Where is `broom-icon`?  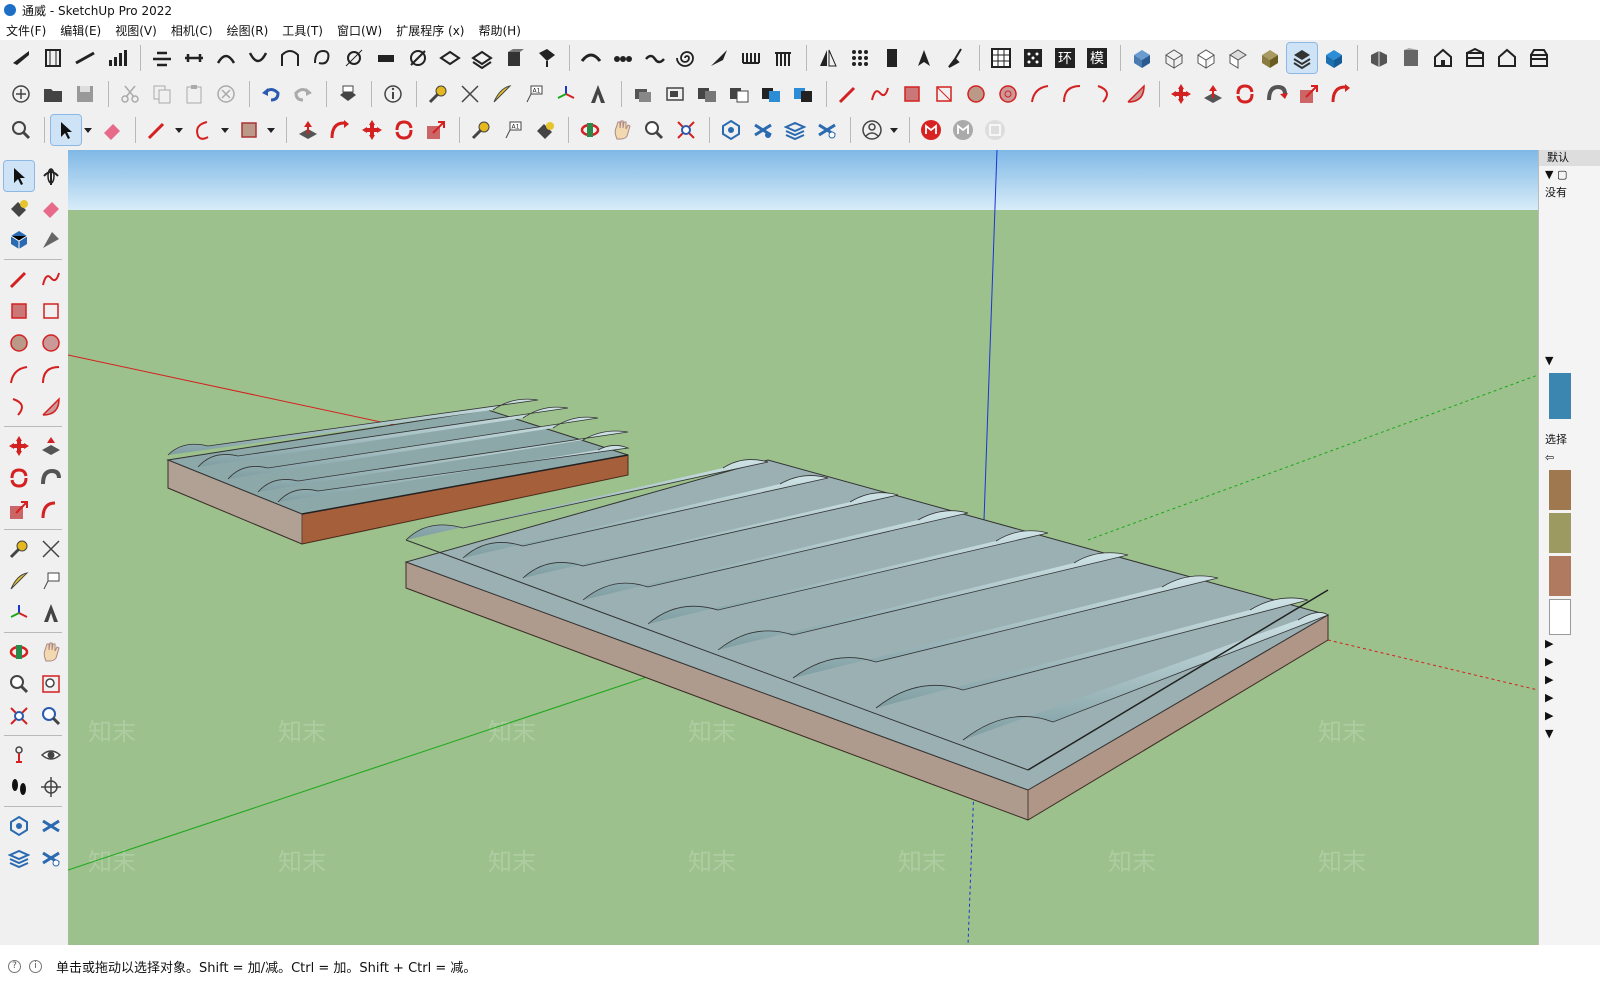 broom-icon is located at coordinates (956, 58).